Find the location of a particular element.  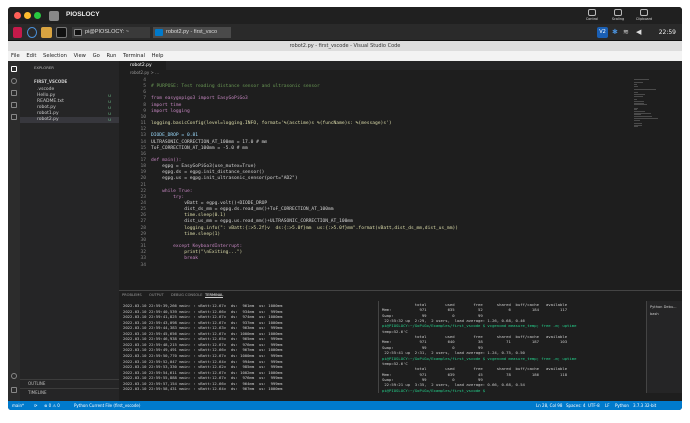

scaling-icon is located at coordinates (618, 12).